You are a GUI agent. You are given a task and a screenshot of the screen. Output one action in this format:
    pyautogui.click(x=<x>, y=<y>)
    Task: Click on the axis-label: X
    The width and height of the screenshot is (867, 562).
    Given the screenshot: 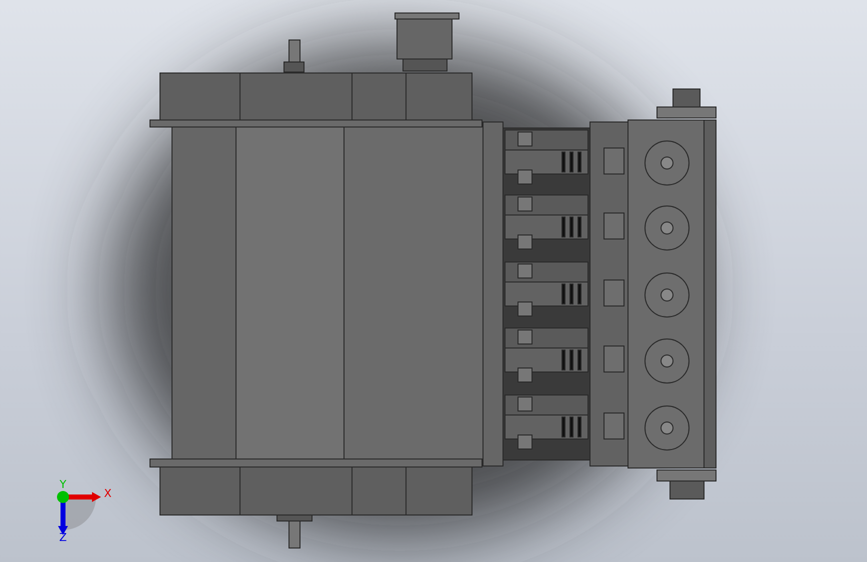 What is the action you would take?
    pyautogui.click(x=108, y=493)
    